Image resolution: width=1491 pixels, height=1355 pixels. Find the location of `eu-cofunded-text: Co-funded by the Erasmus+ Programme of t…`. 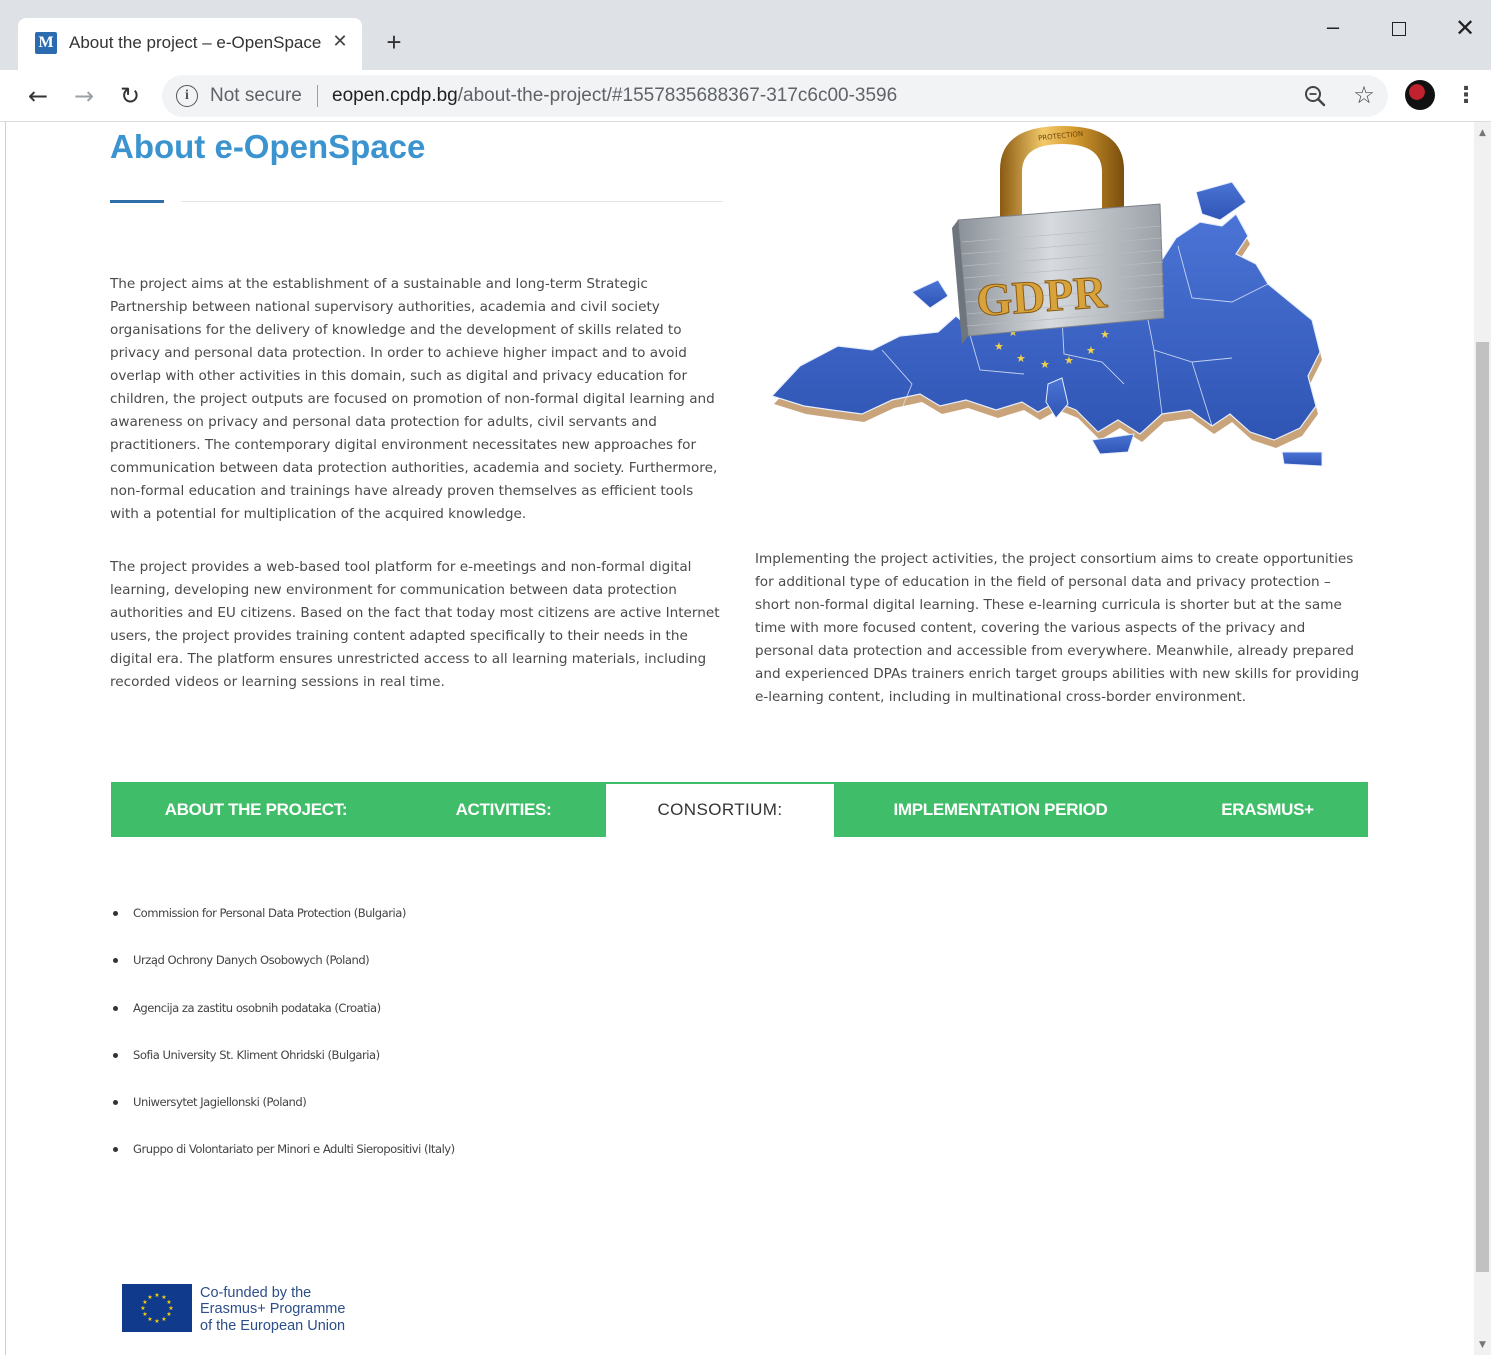

eu-cofunded-text: Co-funded by the Erasmus+ Programme of t… is located at coordinates (315, 1309).